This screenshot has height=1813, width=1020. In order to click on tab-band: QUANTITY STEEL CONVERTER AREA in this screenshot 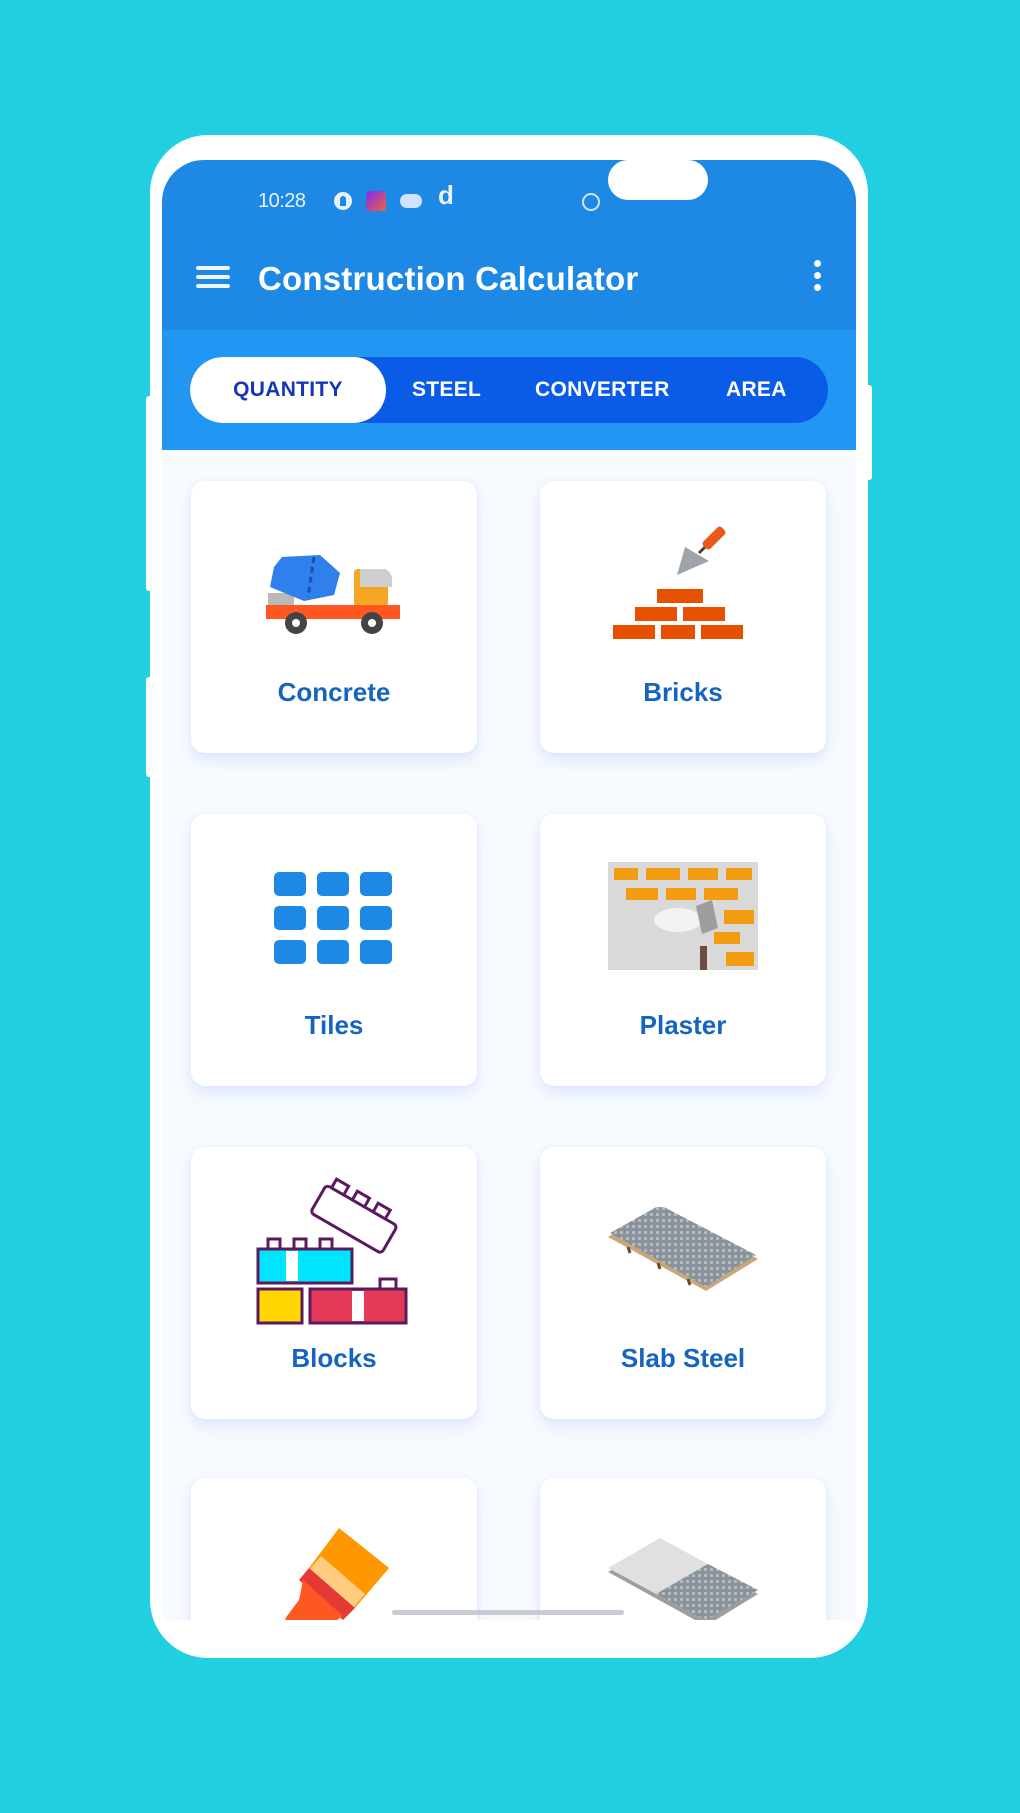, I will do `click(509, 390)`.